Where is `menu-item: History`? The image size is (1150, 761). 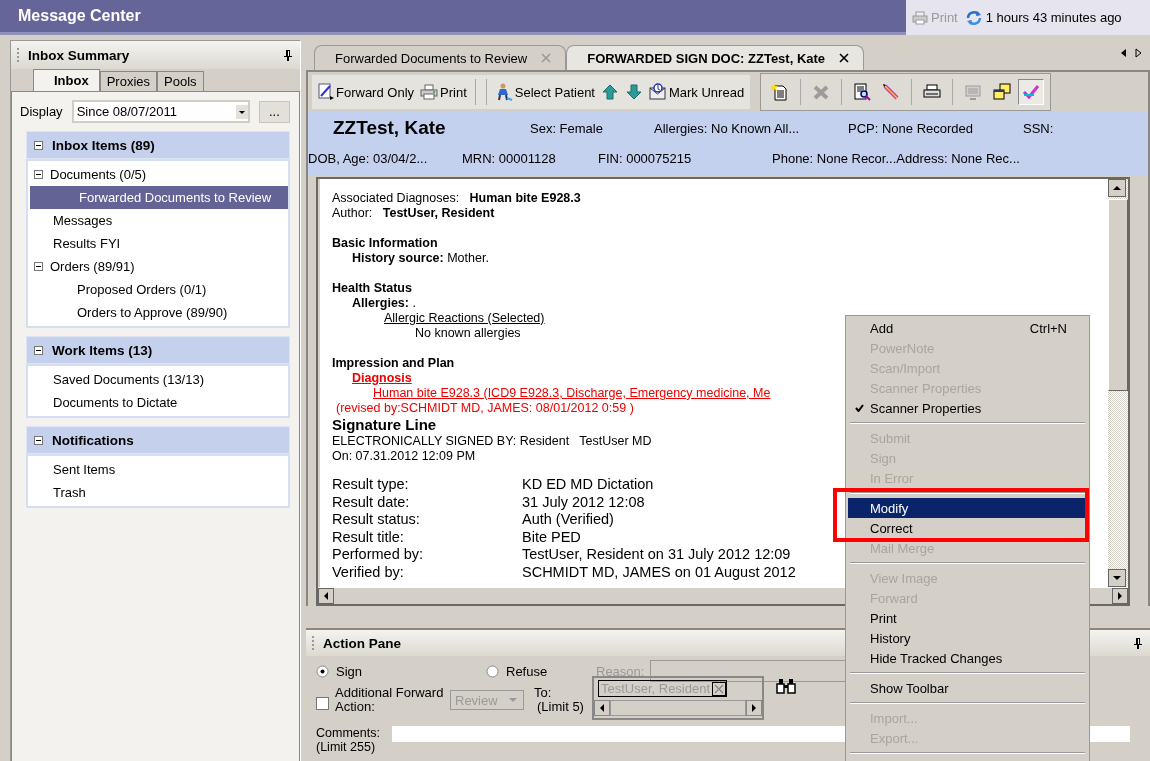 menu-item: History is located at coordinates (967, 638).